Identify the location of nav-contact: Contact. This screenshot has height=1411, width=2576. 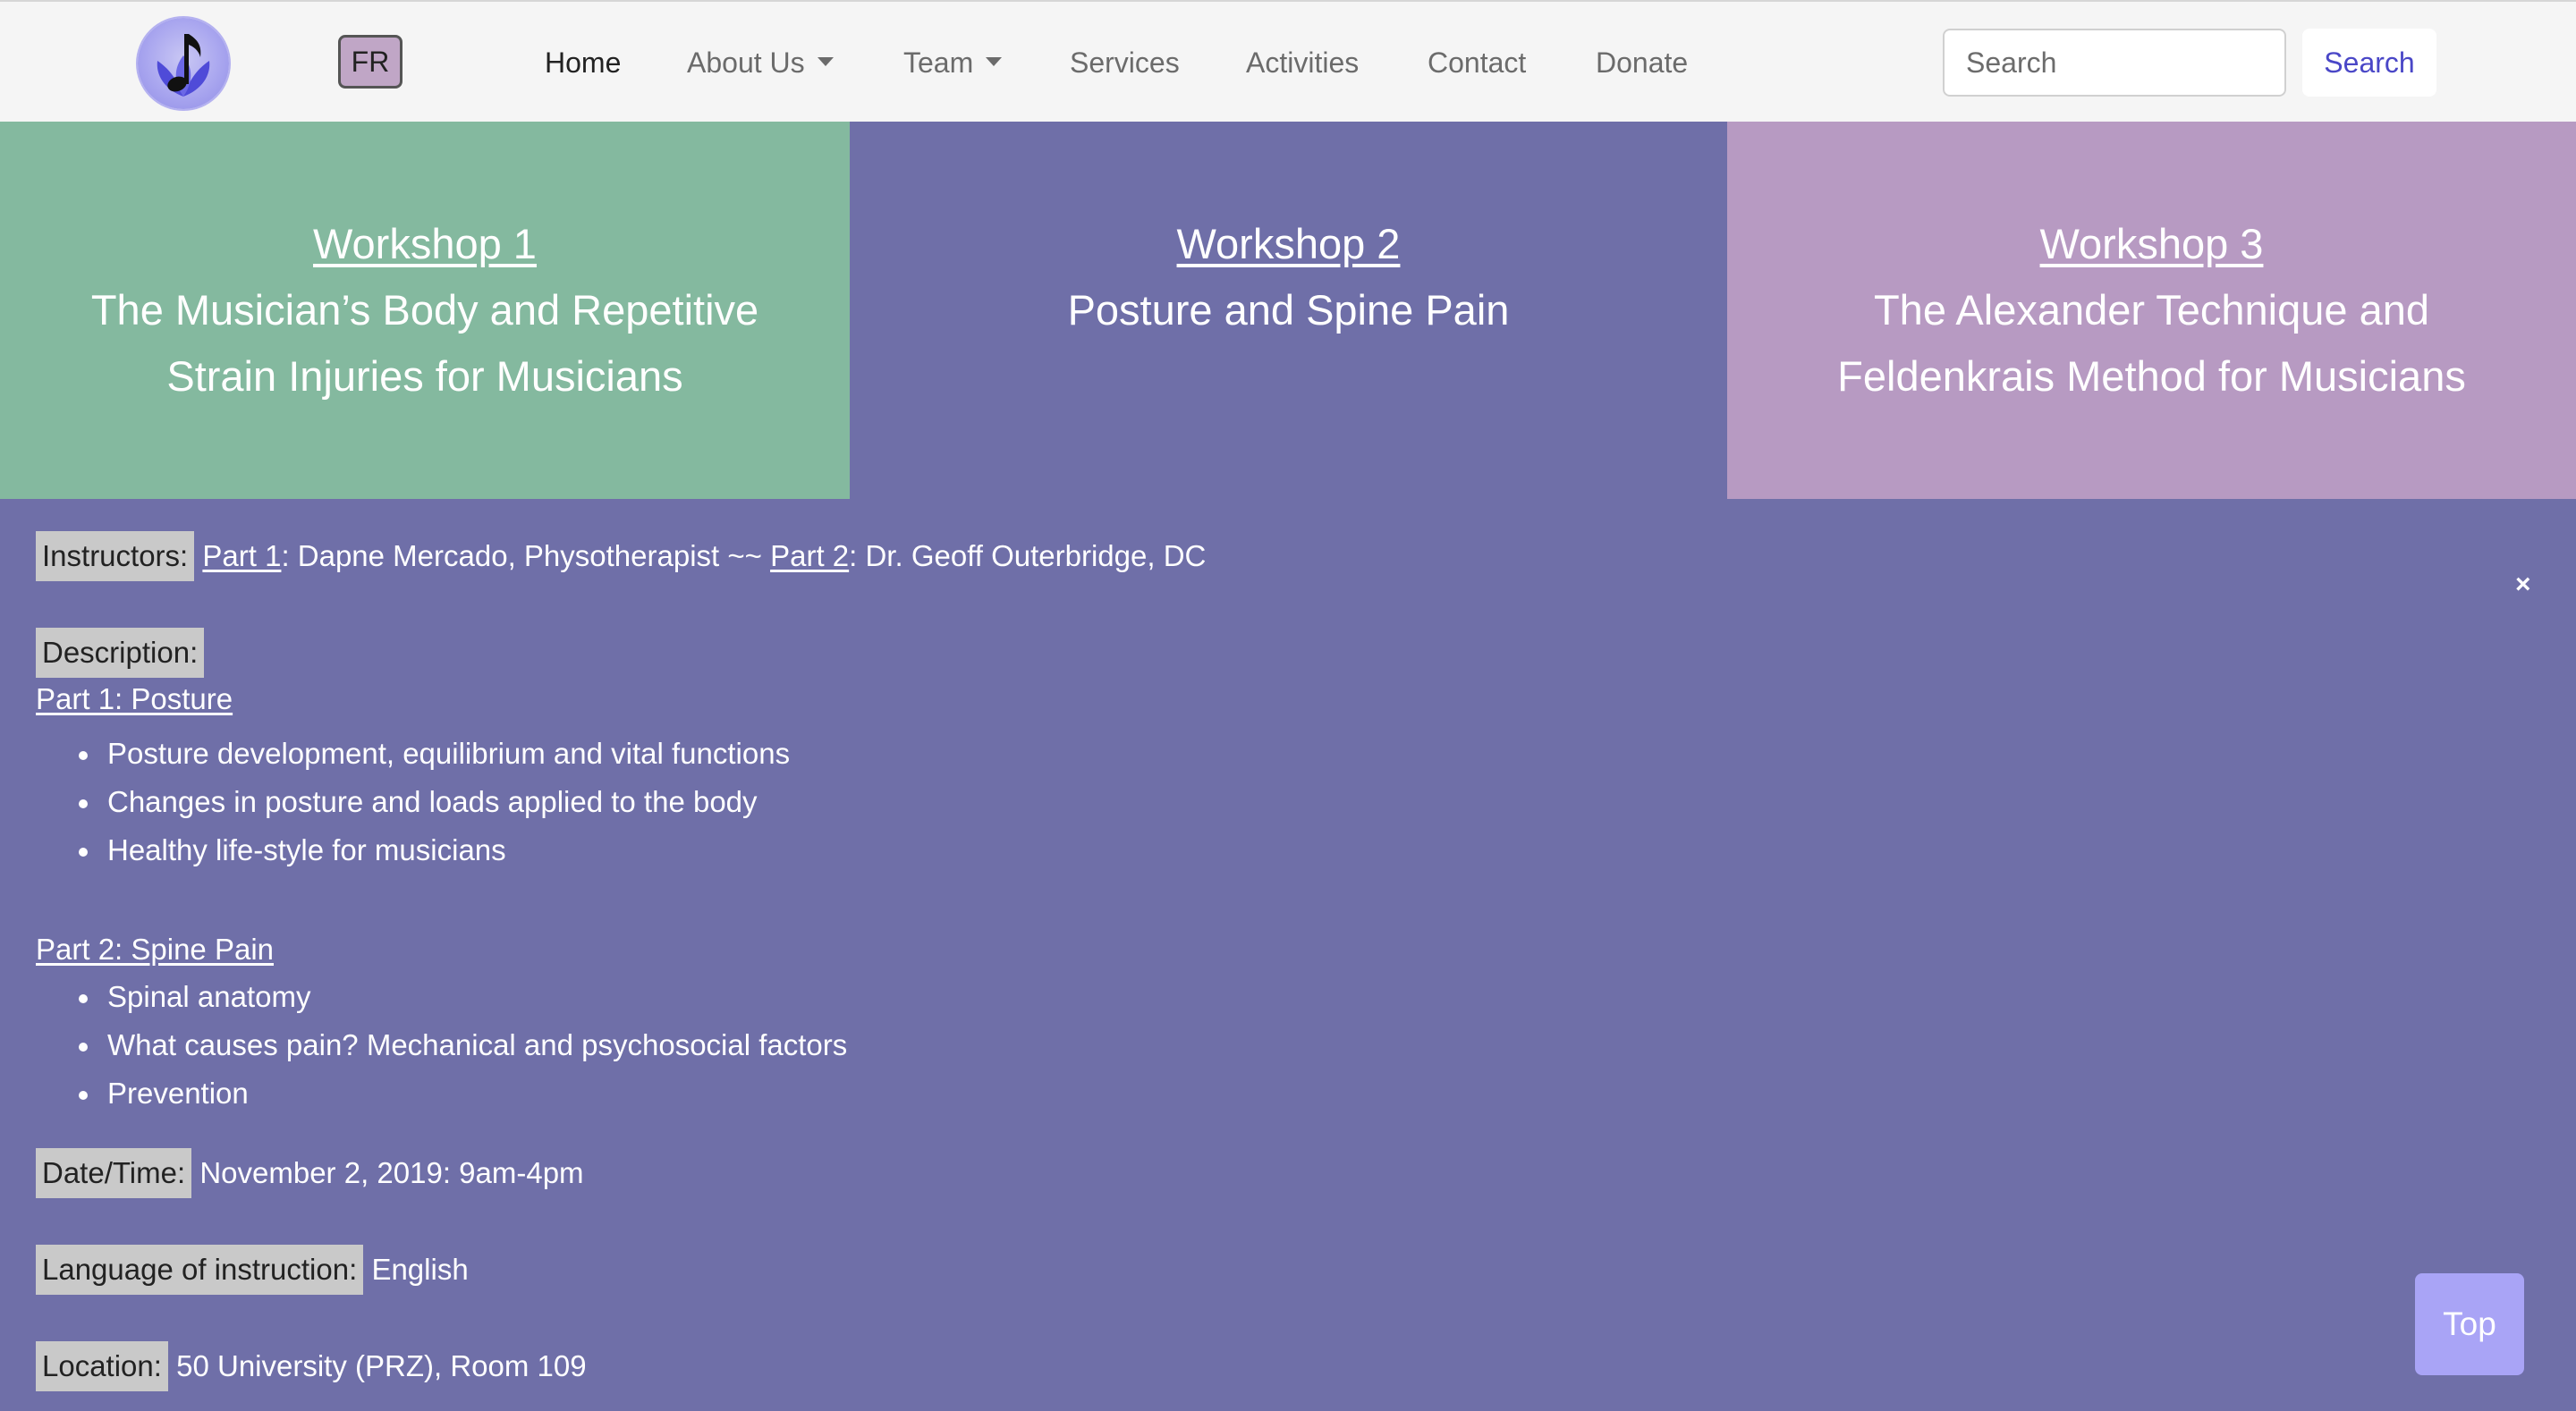
(1477, 63).